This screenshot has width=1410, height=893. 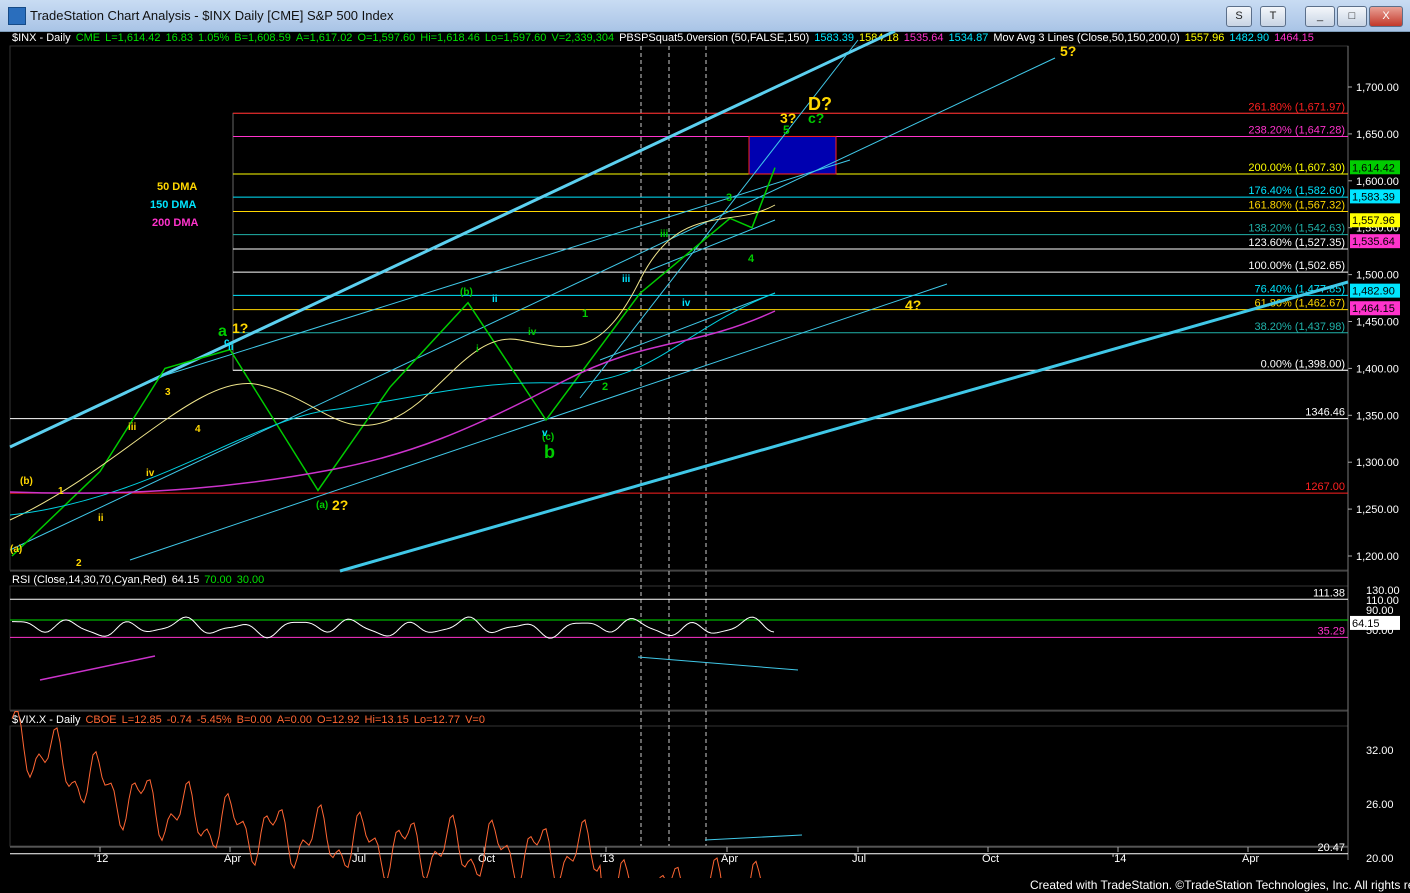 I want to click on ma-label: 150 DMA, so click(x=173, y=205).